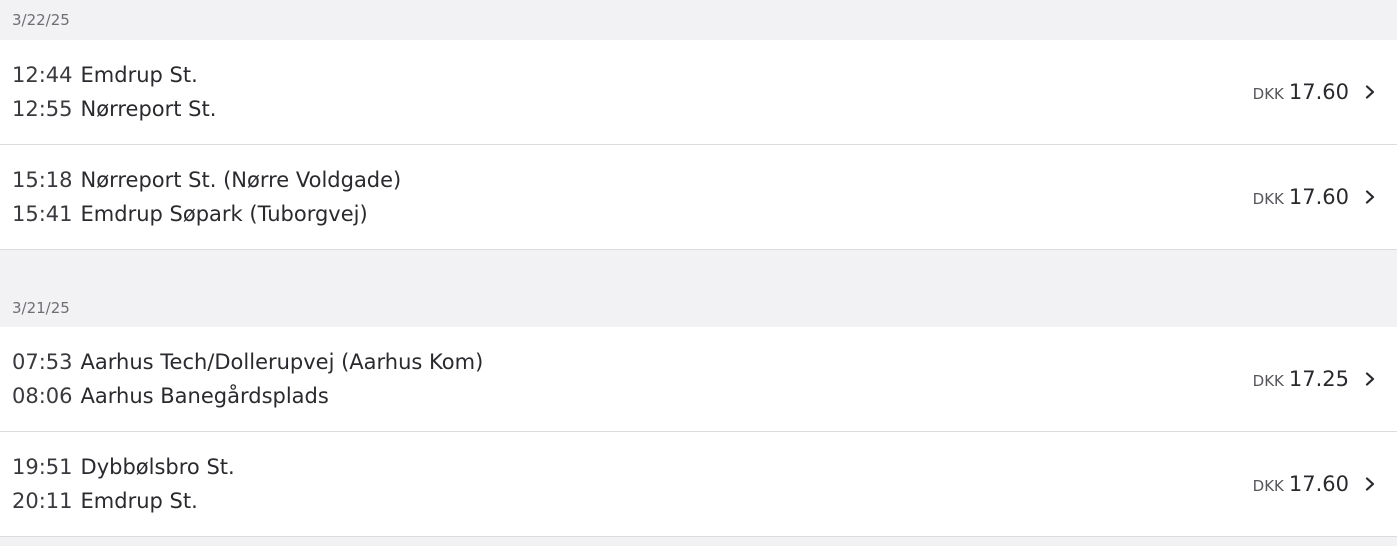 The width and height of the screenshot is (1397, 546). I want to click on departure-time: 12:44, so click(42, 75).